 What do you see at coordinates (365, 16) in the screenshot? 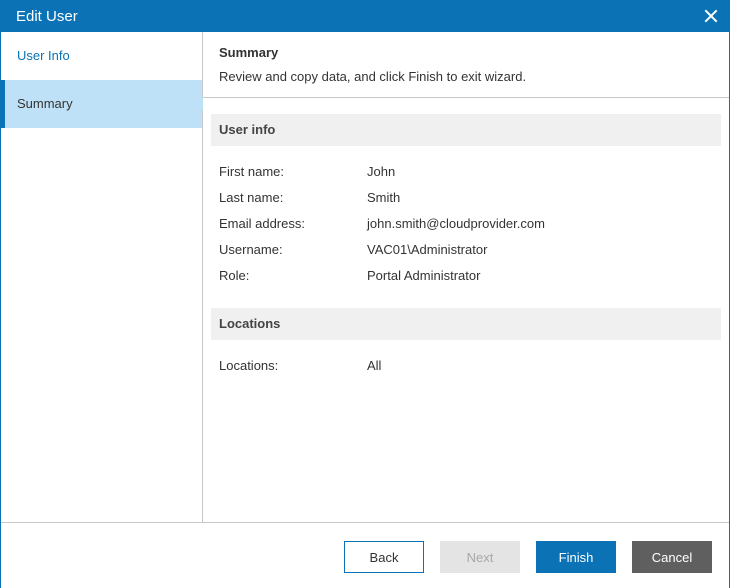
I see `title-bar: Edit User` at bounding box center [365, 16].